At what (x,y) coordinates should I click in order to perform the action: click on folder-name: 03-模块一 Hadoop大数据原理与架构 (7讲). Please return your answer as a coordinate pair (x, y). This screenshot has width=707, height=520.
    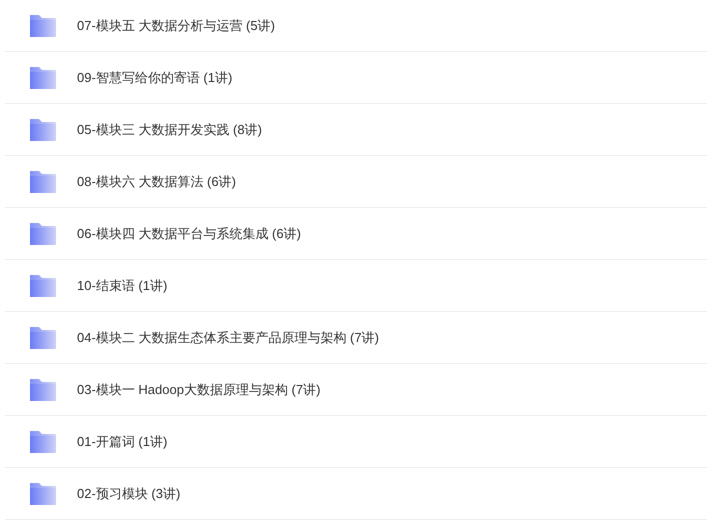
    Looking at the image, I should click on (198, 390).